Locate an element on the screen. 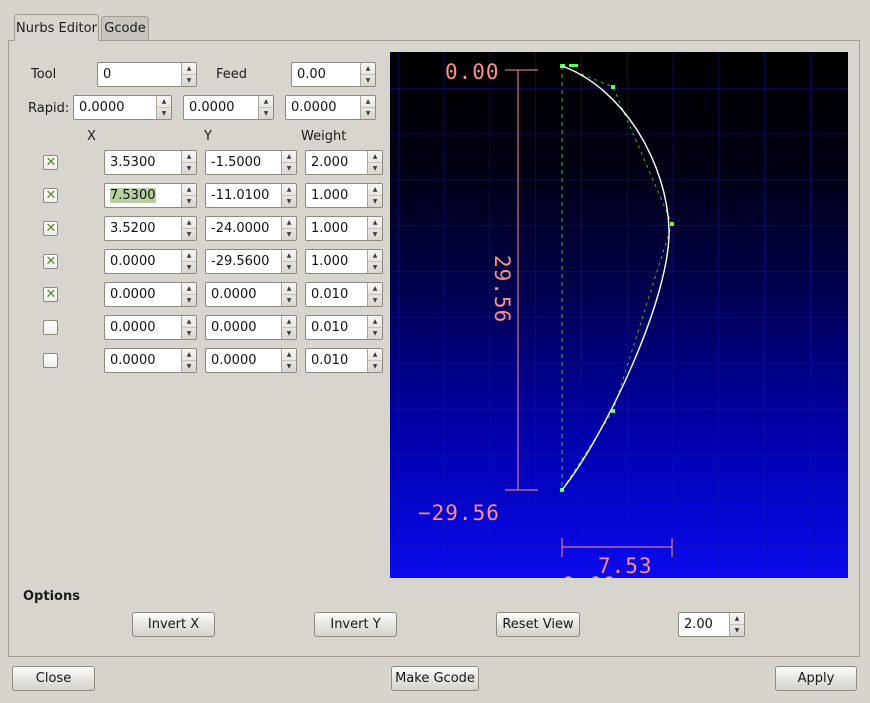  tab-nurbs-editor: Nurbs Editor is located at coordinates (56, 27).